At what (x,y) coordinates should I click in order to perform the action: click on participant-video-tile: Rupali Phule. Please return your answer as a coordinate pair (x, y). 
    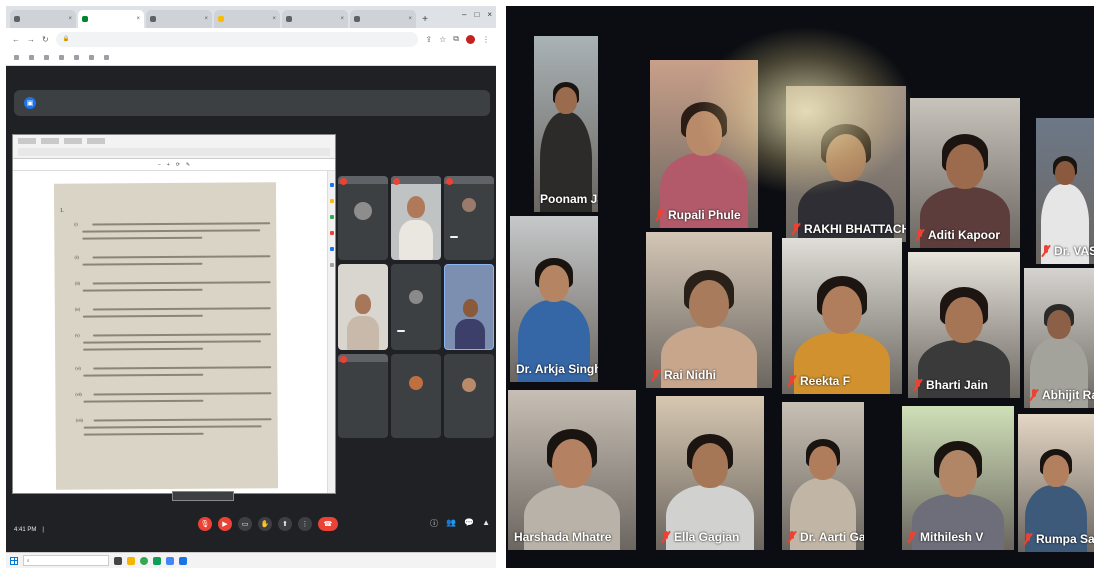
    Looking at the image, I should click on (704, 144).